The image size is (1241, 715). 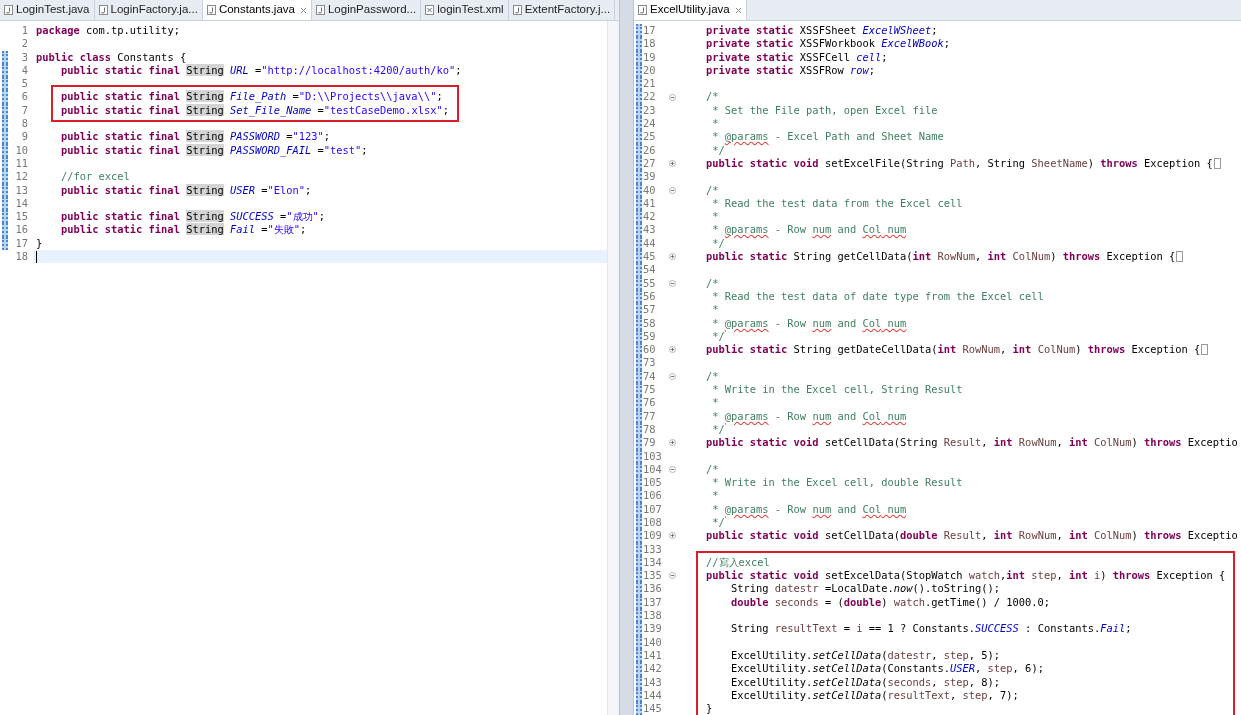 I want to click on line-number: 16, so click(x=21, y=230).